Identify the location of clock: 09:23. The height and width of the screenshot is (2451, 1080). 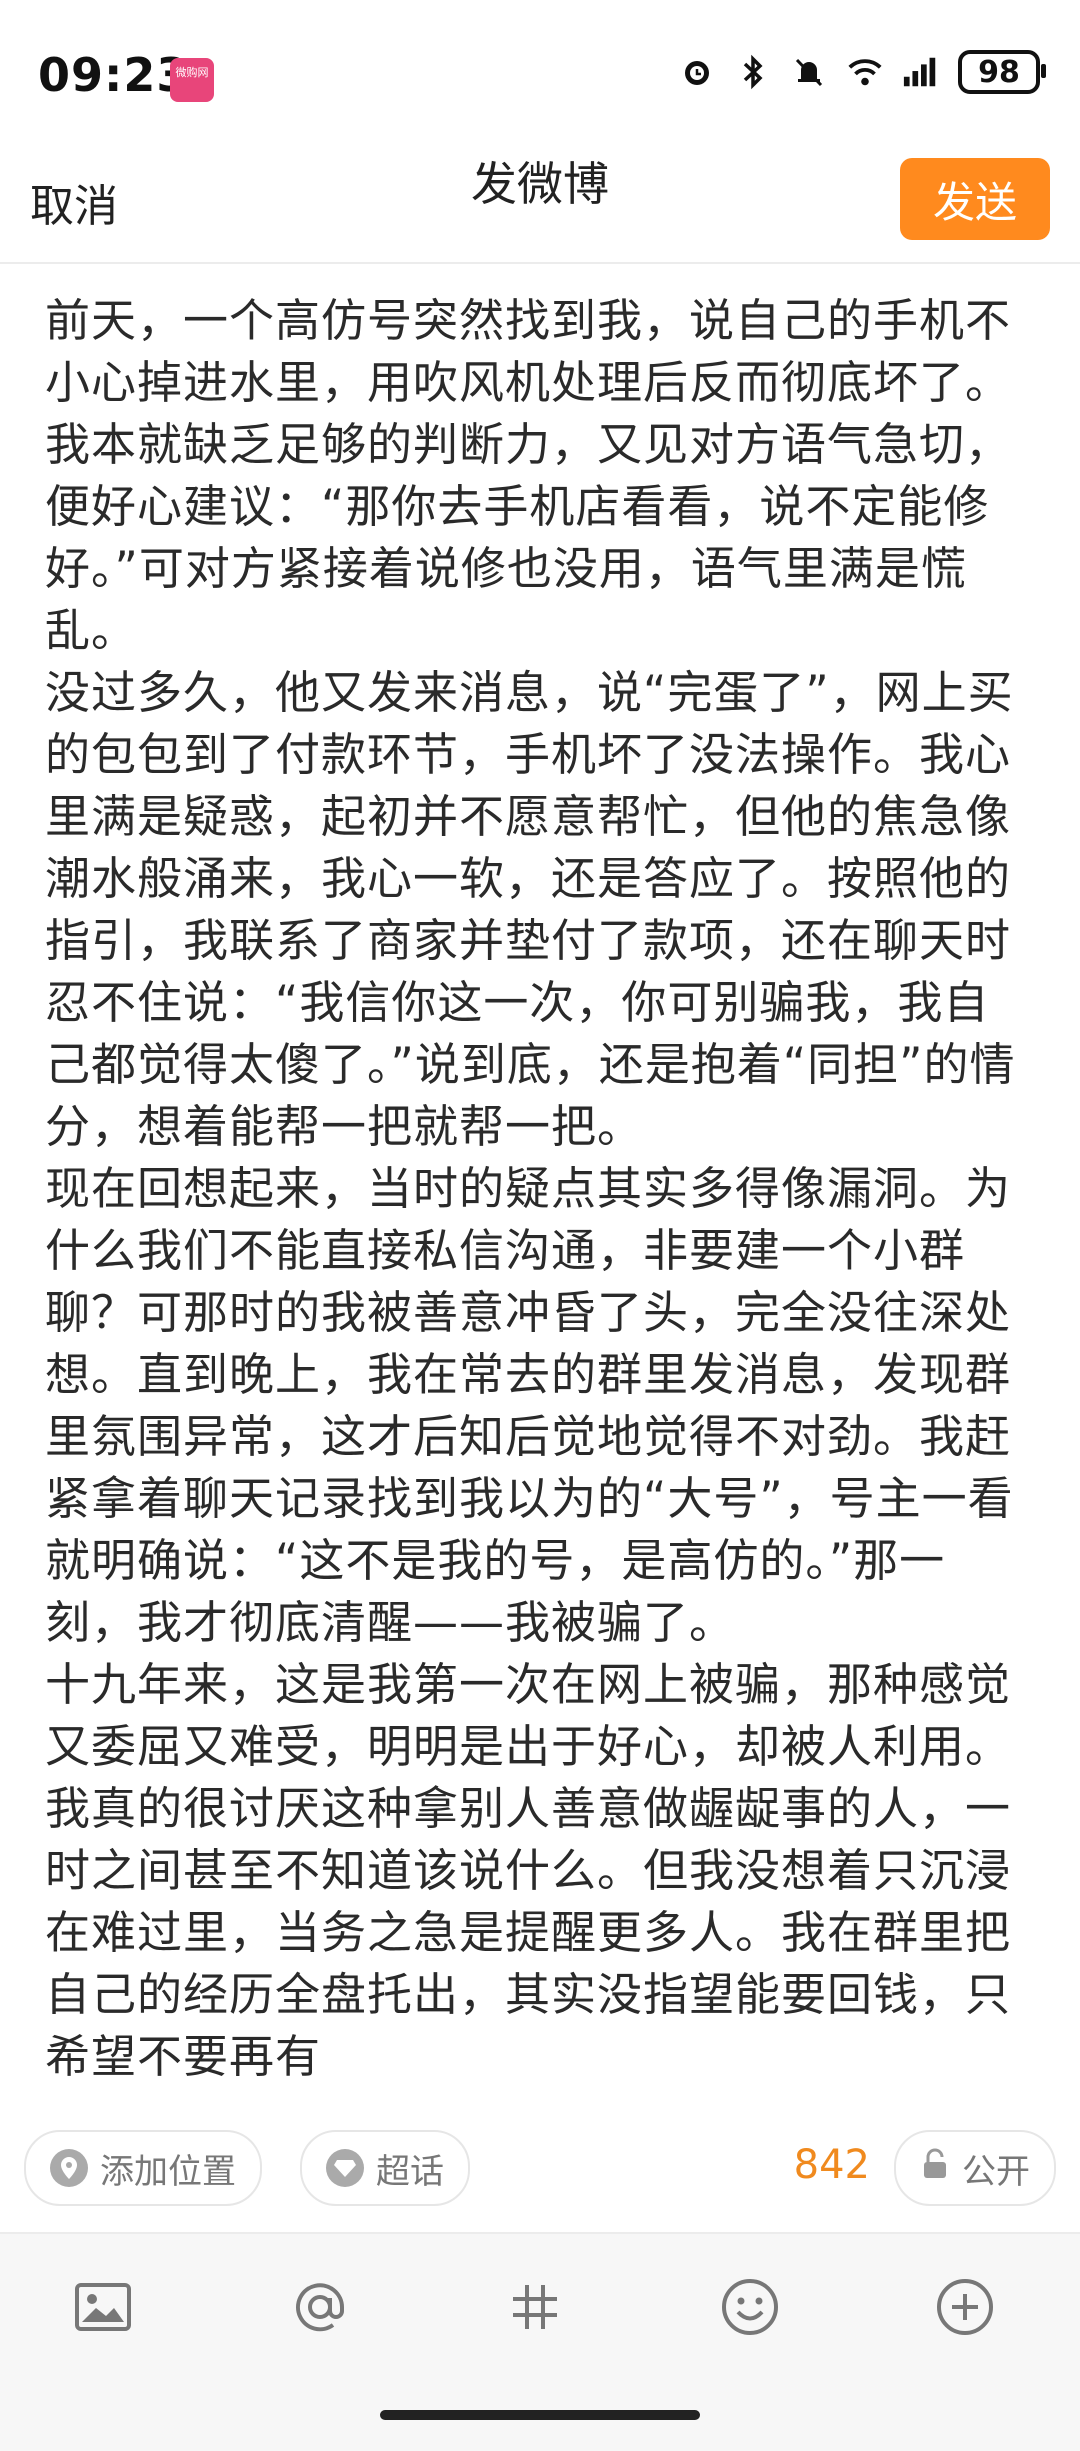
(114, 75).